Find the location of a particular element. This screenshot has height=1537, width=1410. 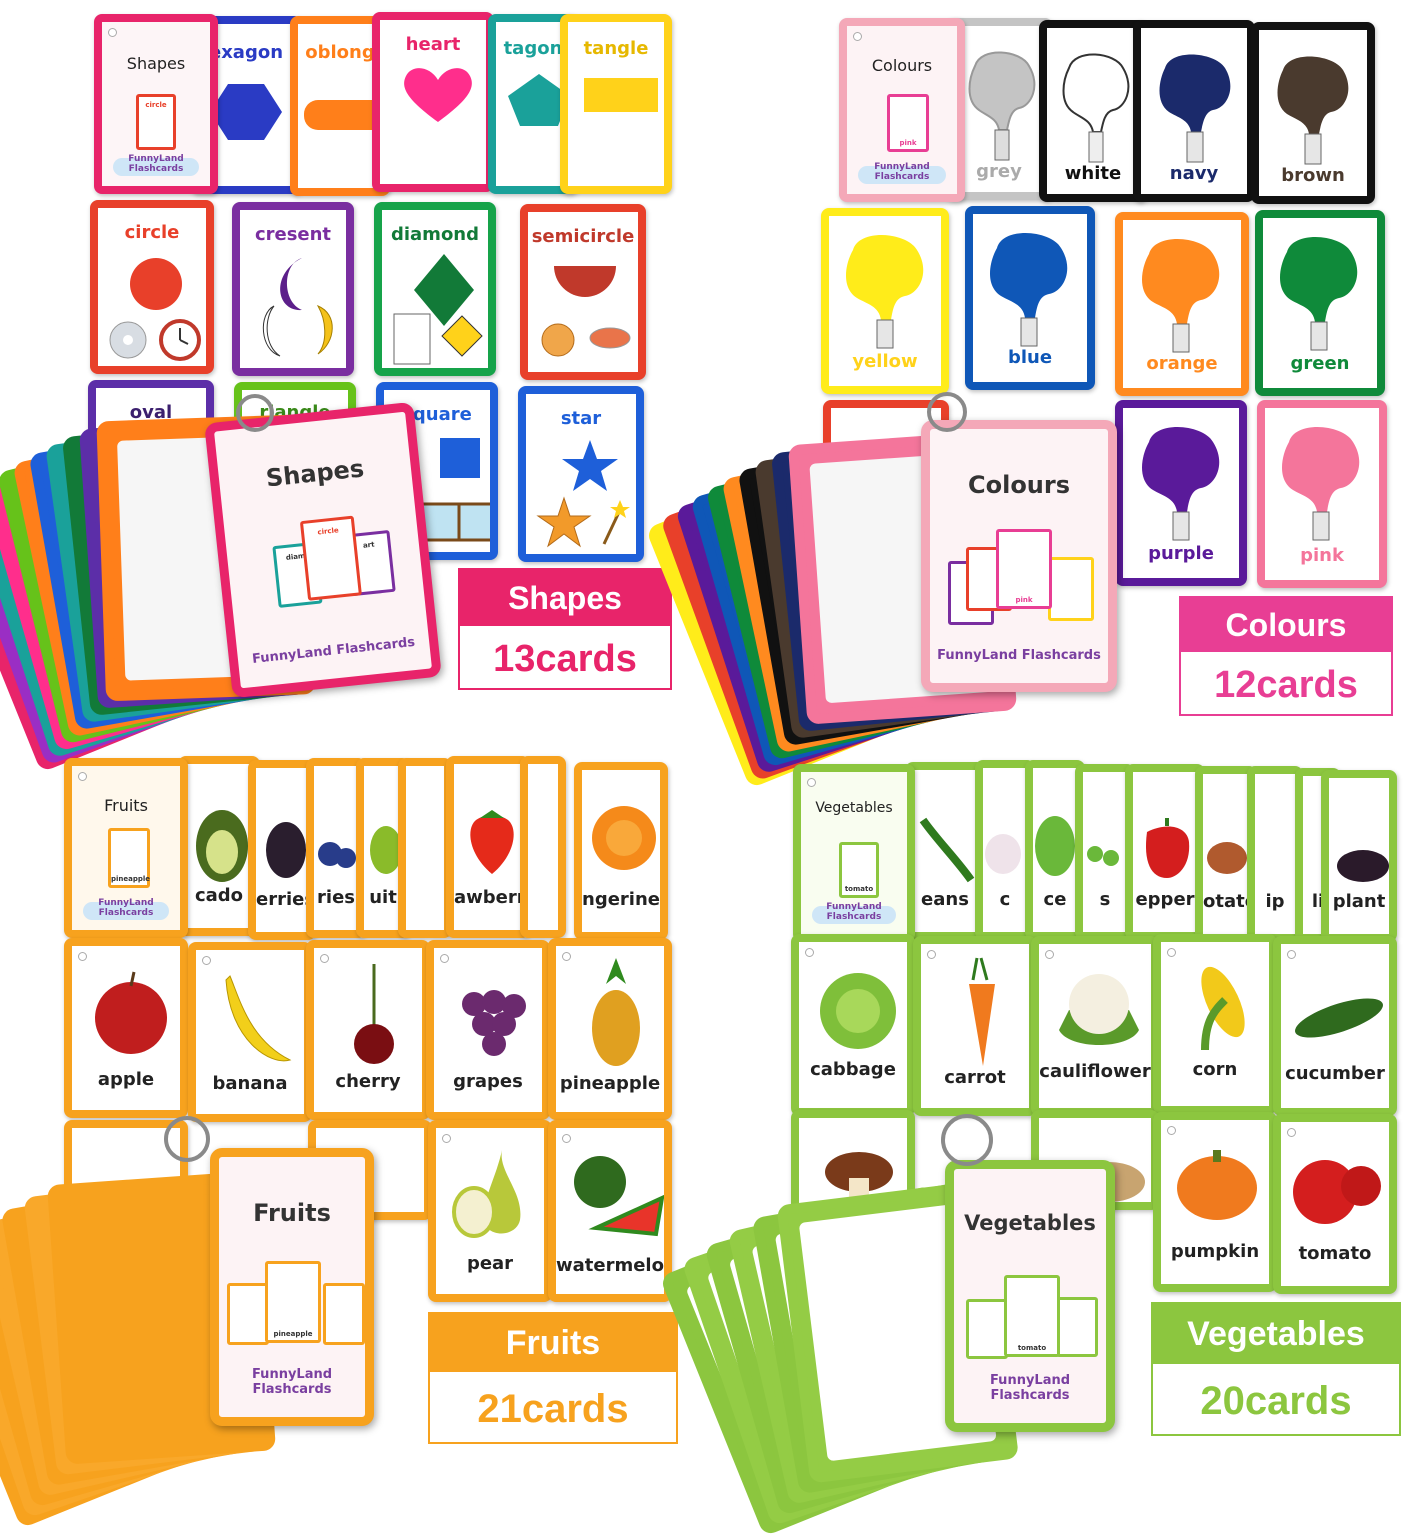

semicircle-icon is located at coordinates (585, 281).